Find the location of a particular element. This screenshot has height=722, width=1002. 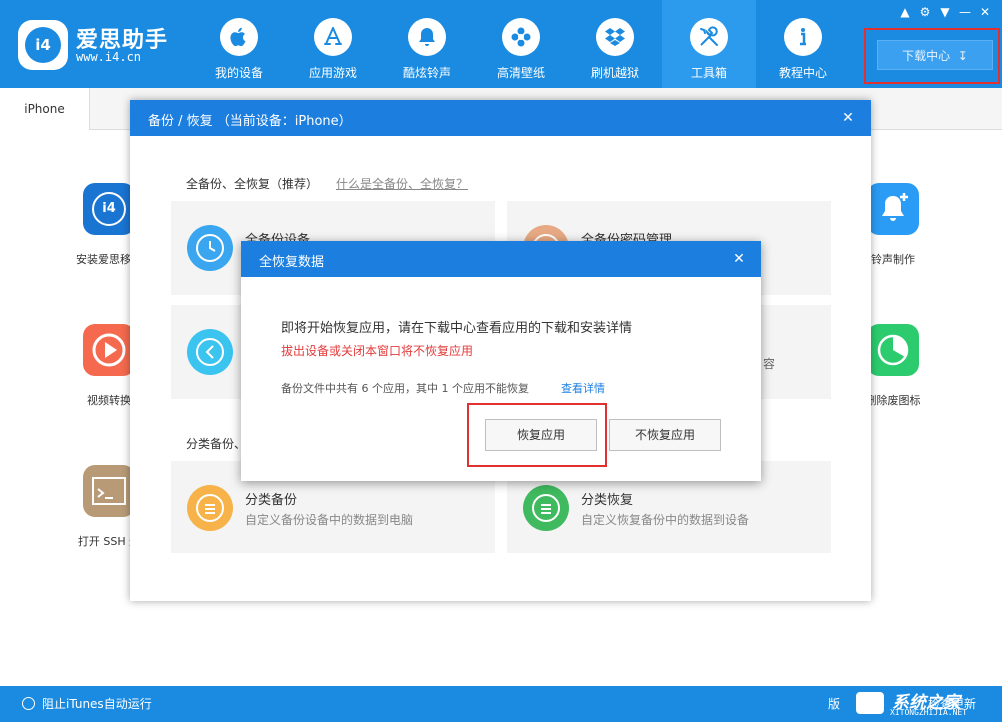

full-backup-help-link: 什么是全备份、全恢复？ is located at coordinates (402, 183).